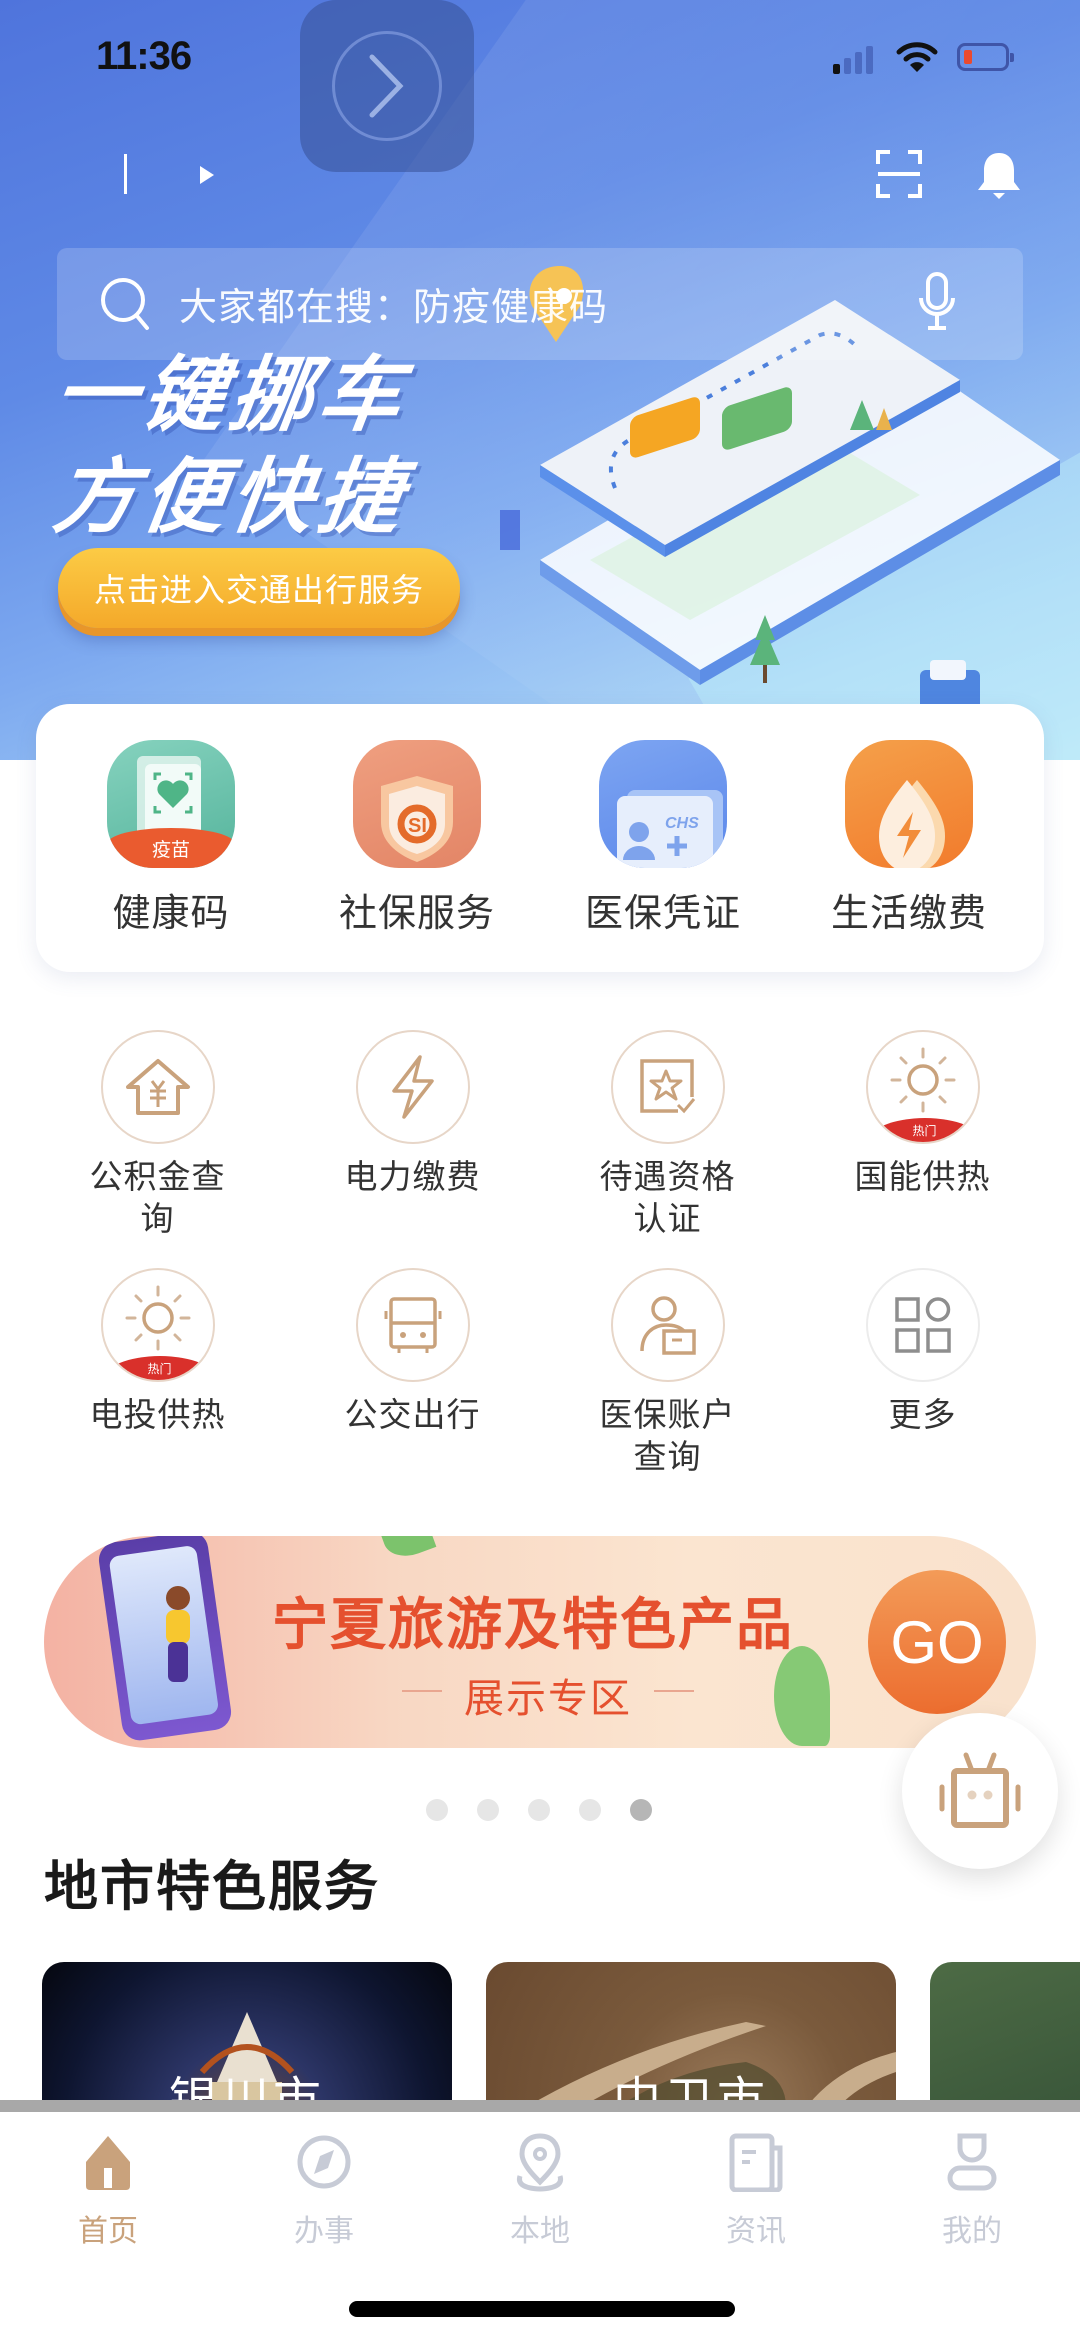 Image resolution: width=1080 pixels, height=2339 pixels. Describe the element at coordinates (540, 60) in the screenshot. I see `status-bar: 11:36` at that location.